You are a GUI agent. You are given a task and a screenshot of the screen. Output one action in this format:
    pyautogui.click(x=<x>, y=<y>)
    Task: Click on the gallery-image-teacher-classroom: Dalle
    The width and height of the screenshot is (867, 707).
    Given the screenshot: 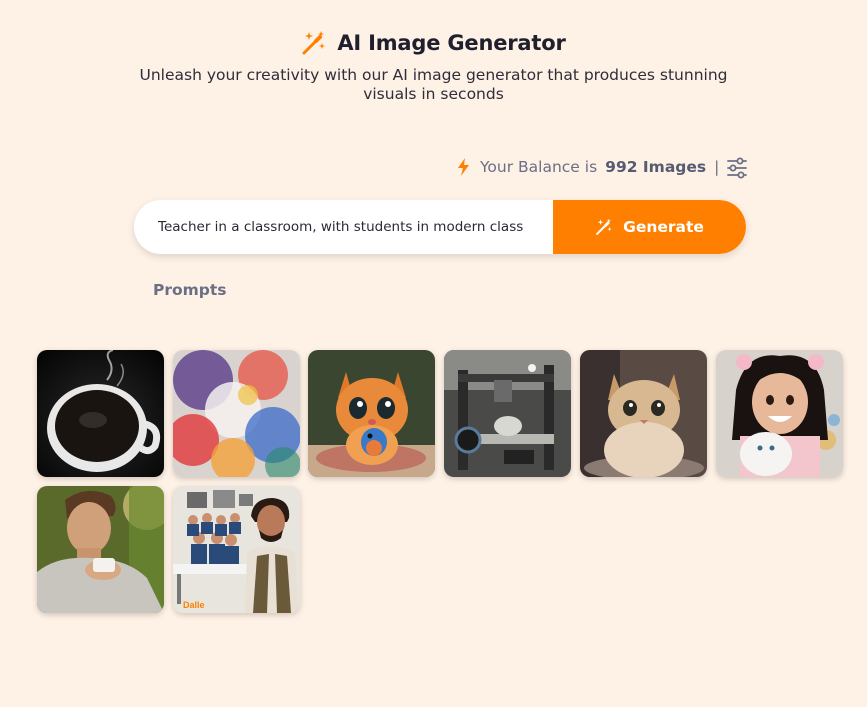 What is the action you would take?
    pyautogui.click(x=236, y=549)
    